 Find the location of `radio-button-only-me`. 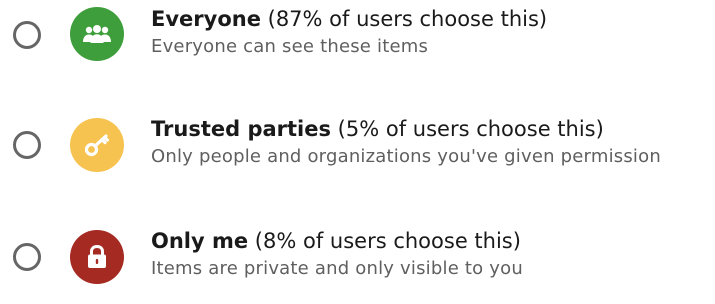

radio-button-only-me is located at coordinates (27, 257).